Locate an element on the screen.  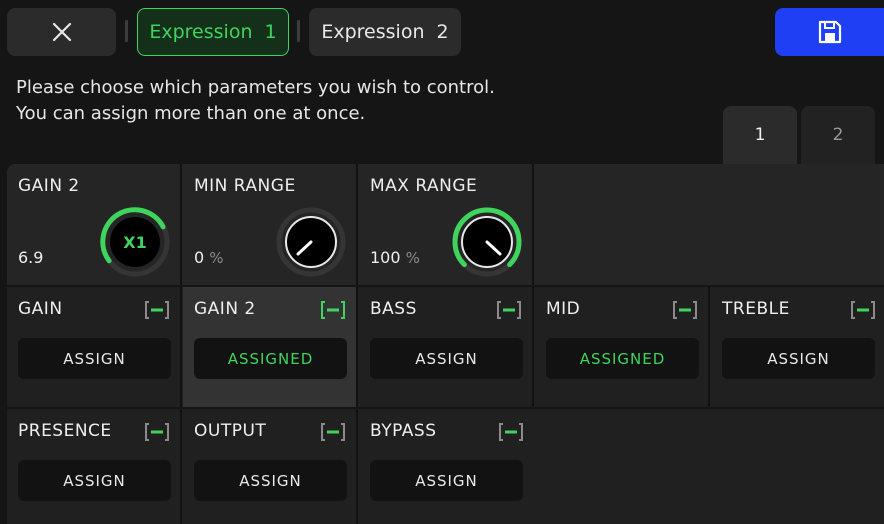
param-cell-output: OUTPUT ASSIGN is located at coordinates (270, 466).